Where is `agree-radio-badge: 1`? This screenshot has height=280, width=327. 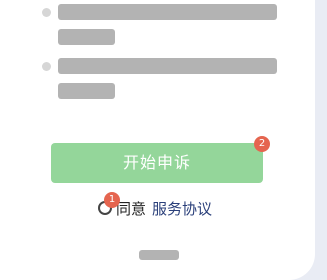 agree-radio-badge: 1 is located at coordinates (112, 200).